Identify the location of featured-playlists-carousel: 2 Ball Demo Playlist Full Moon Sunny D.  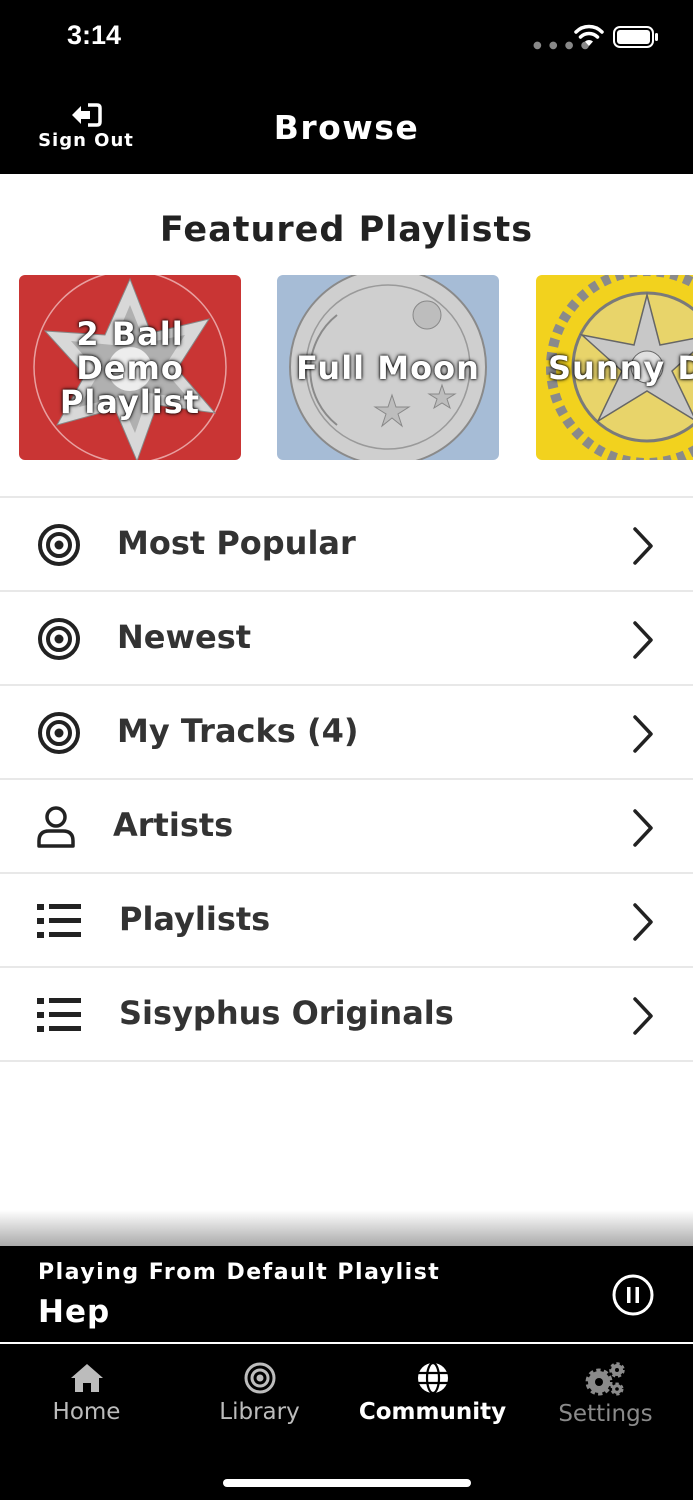
(346, 368).